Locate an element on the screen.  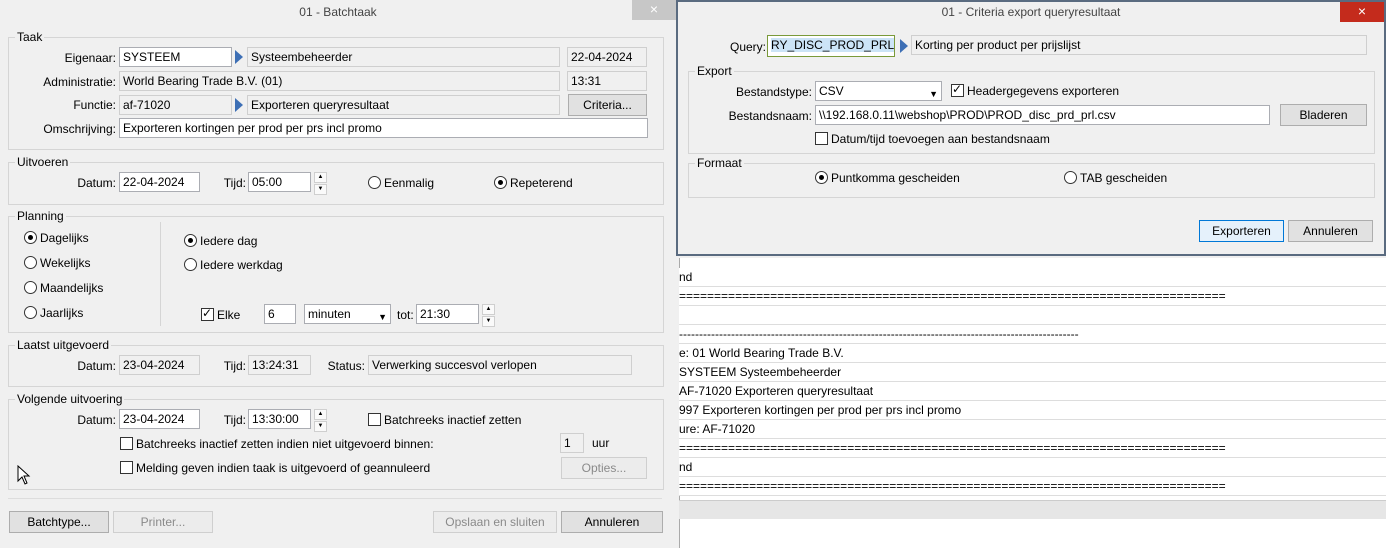
header-label: Headergegevens exporteren is located at coordinates (1043, 91).